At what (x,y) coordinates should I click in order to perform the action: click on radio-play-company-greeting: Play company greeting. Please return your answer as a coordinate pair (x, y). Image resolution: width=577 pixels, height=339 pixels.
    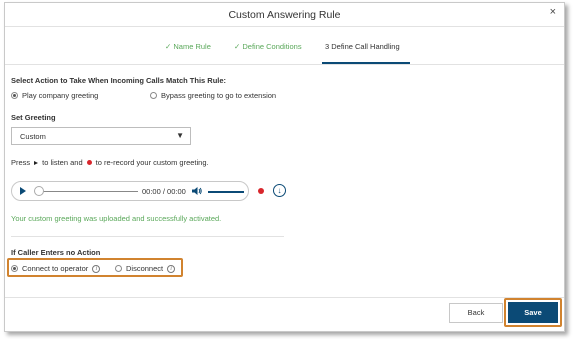
    Looking at the image, I should click on (54, 95).